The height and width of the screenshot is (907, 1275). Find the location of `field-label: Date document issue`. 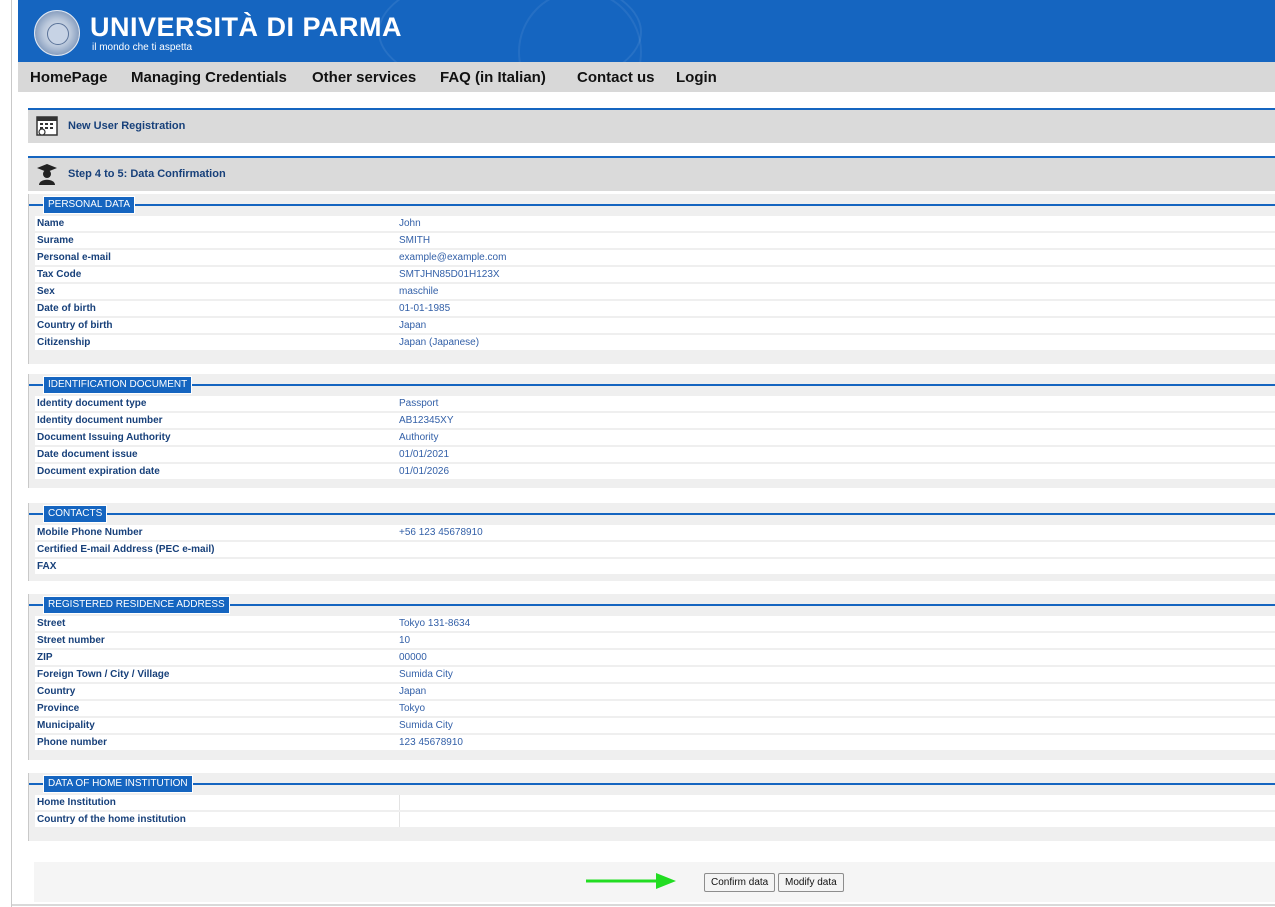

field-label: Date document issue is located at coordinates (87, 454).